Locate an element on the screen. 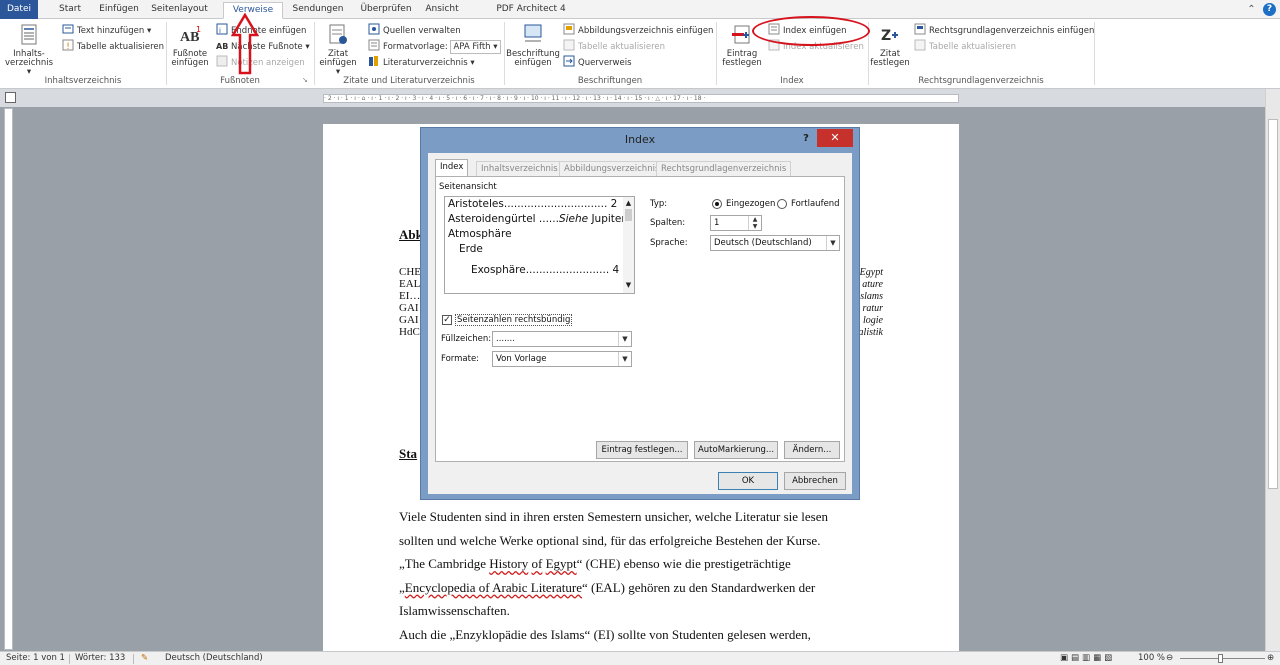 The height and width of the screenshot is (665, 1280). type-runin-label: Fortlaufend is located at coordinates (815, 204).